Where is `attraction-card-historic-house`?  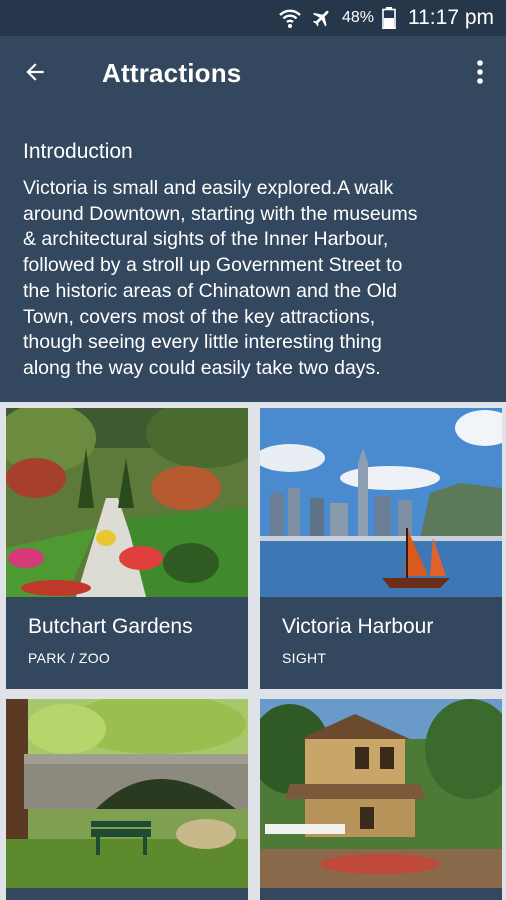 attraction-card-historic-house is located at coordinates (381, 799).